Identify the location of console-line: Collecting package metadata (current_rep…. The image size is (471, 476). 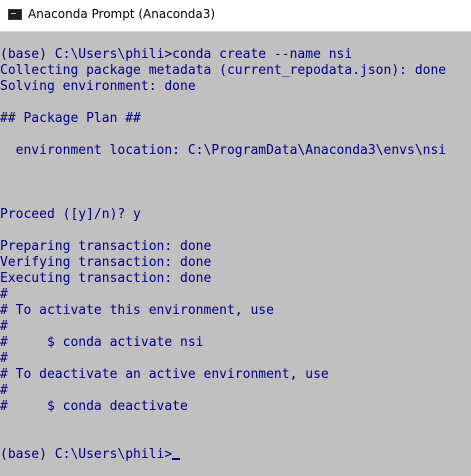
(223, 70).